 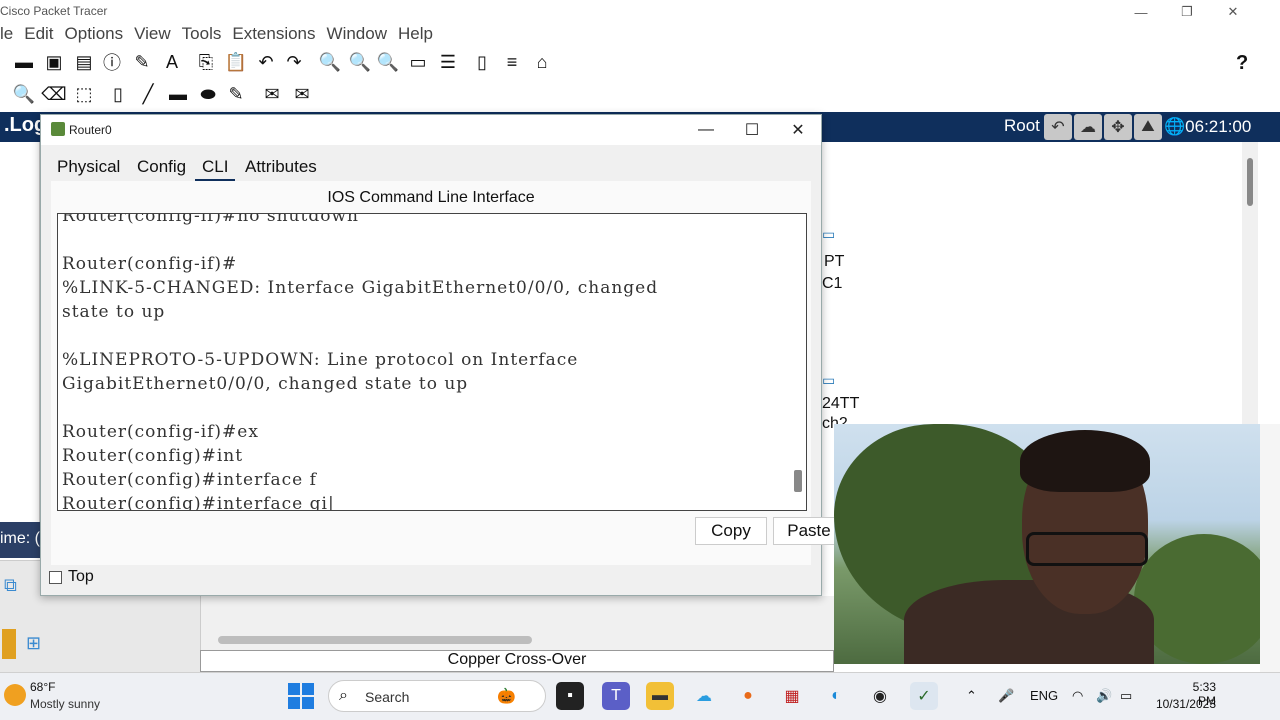 What do you see at coordinates (357, 33) in the screenshot?
I see `menu-window: Window` at bounding box center [357, 33].